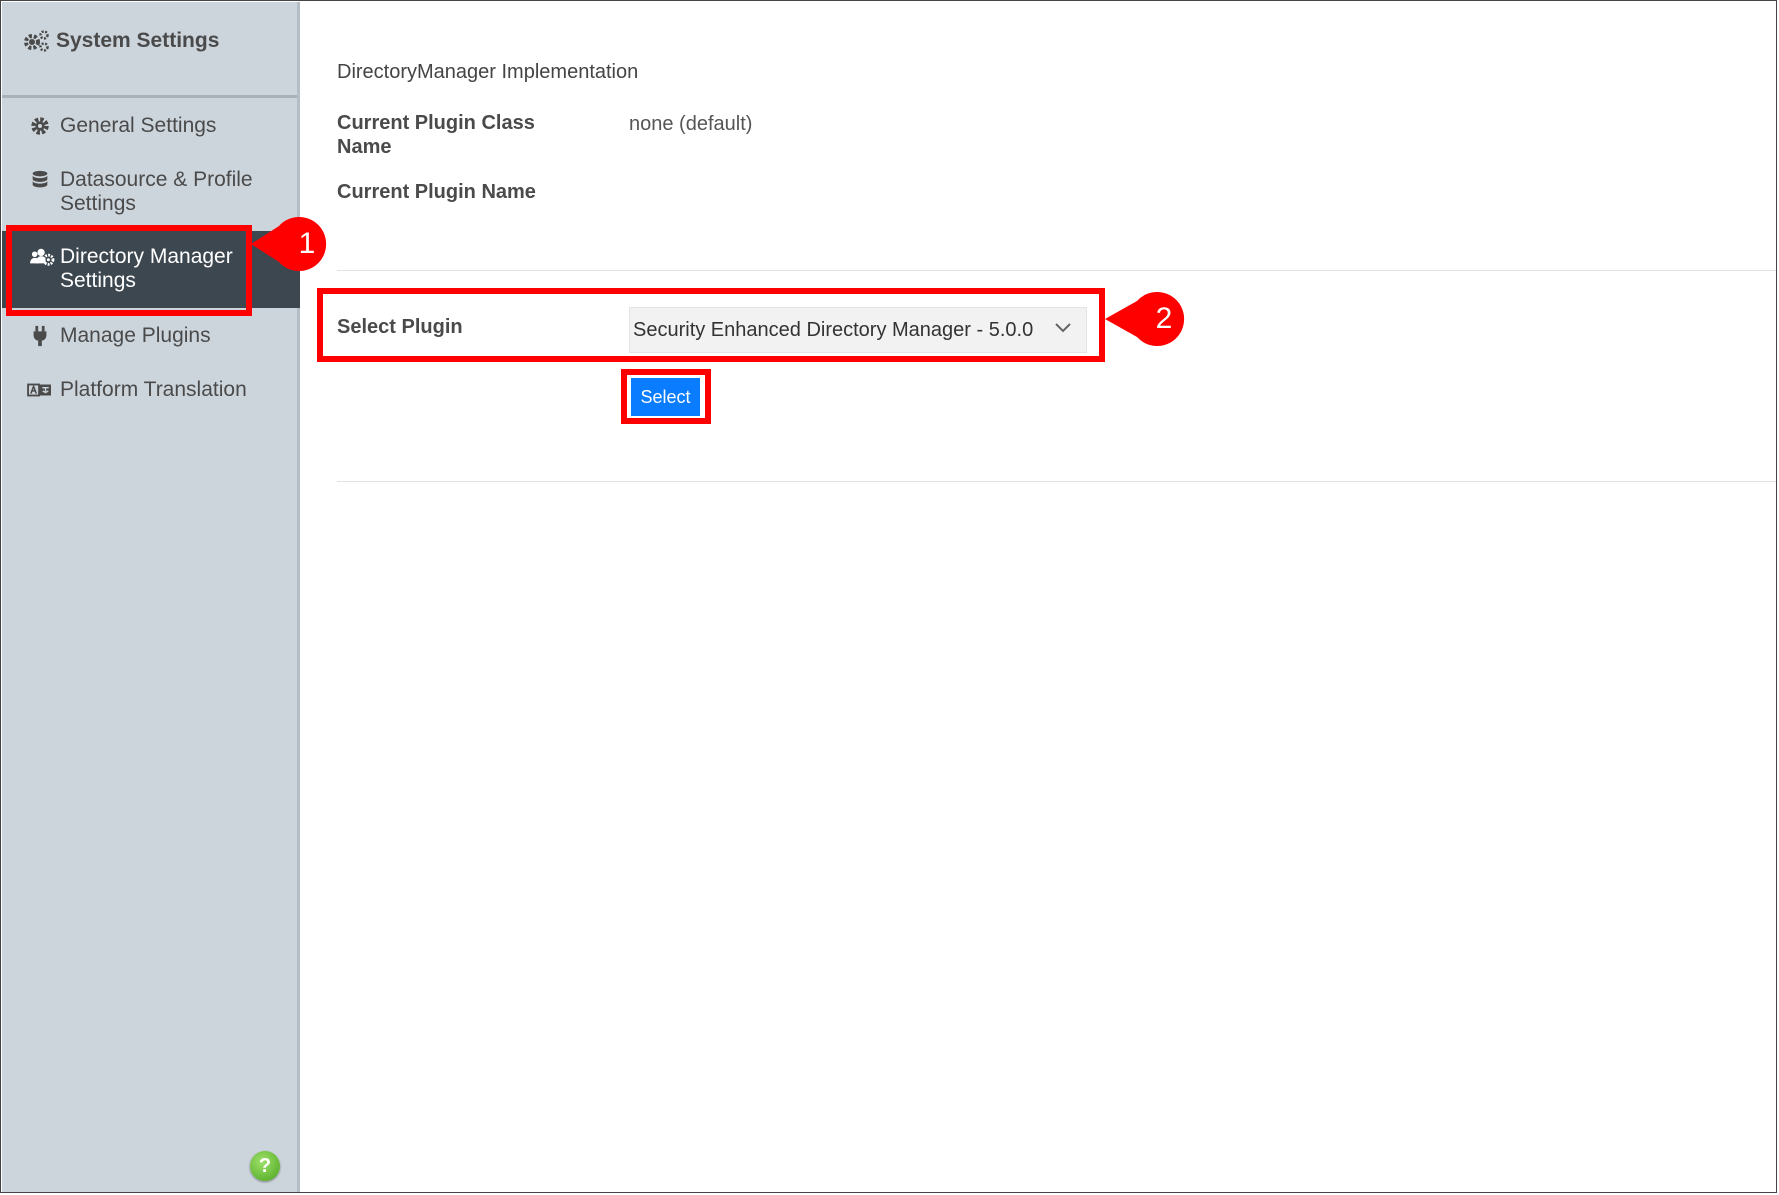 This screenshot has height=1195, width=1779. What do you see at coordinates (488, 72) in the screenshot?
I see `section-title: DirectoryManager Implementation` at bounding box center [488, 72].